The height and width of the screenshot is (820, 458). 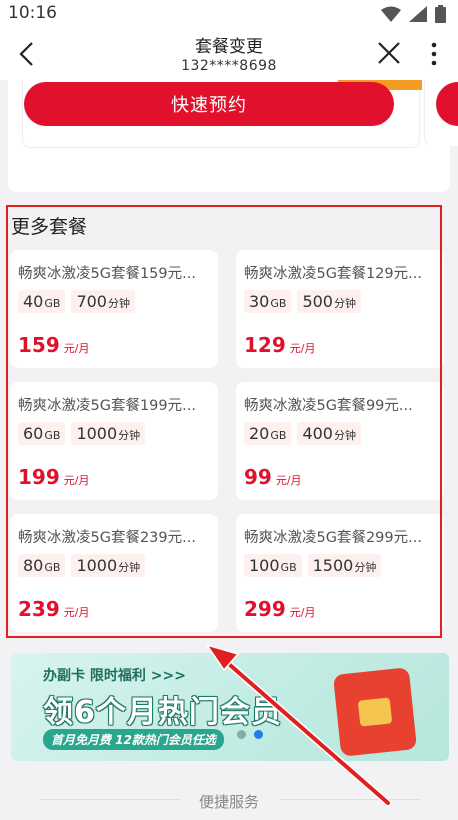 I want to click on banner-subtitle: 办副卡 限时福利 >>>, so click(x=114, y=676).